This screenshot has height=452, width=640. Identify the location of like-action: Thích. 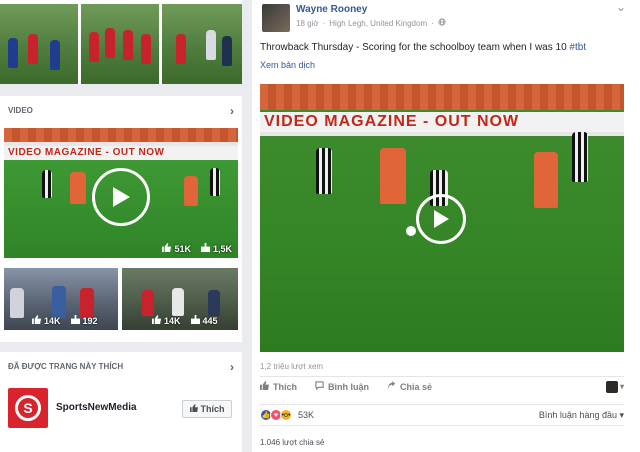
(278, 386).